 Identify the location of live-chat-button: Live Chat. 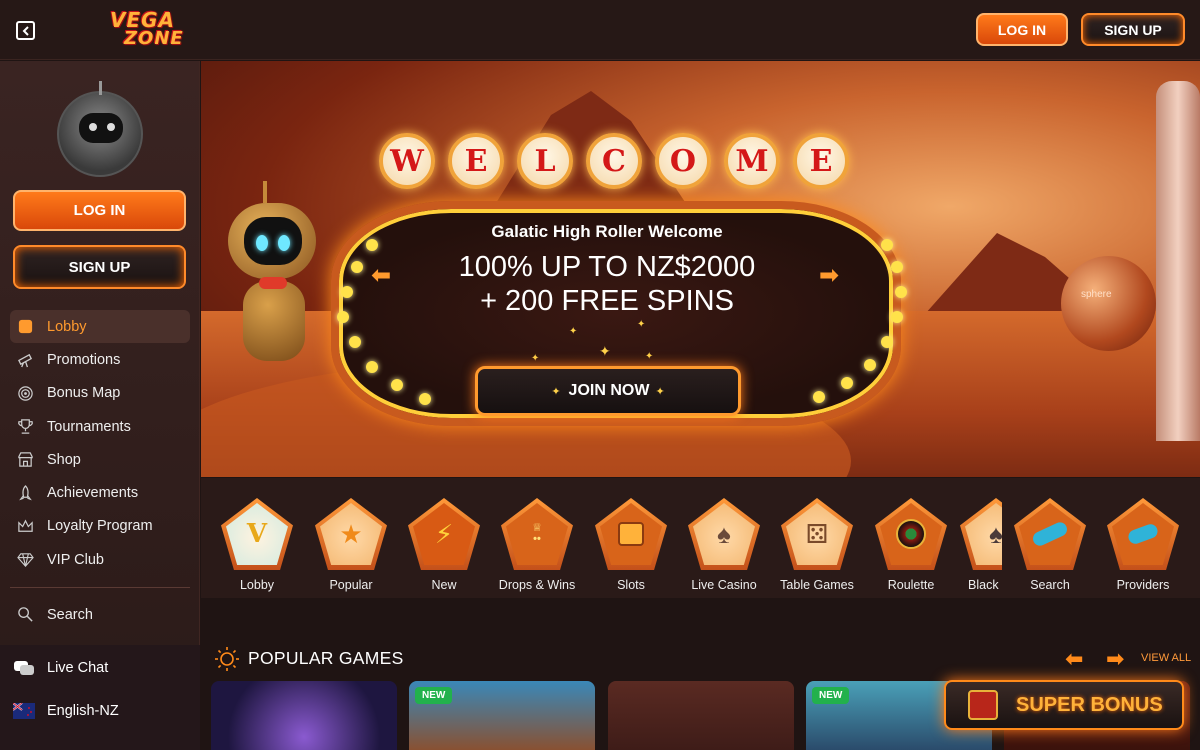
(60, 668).